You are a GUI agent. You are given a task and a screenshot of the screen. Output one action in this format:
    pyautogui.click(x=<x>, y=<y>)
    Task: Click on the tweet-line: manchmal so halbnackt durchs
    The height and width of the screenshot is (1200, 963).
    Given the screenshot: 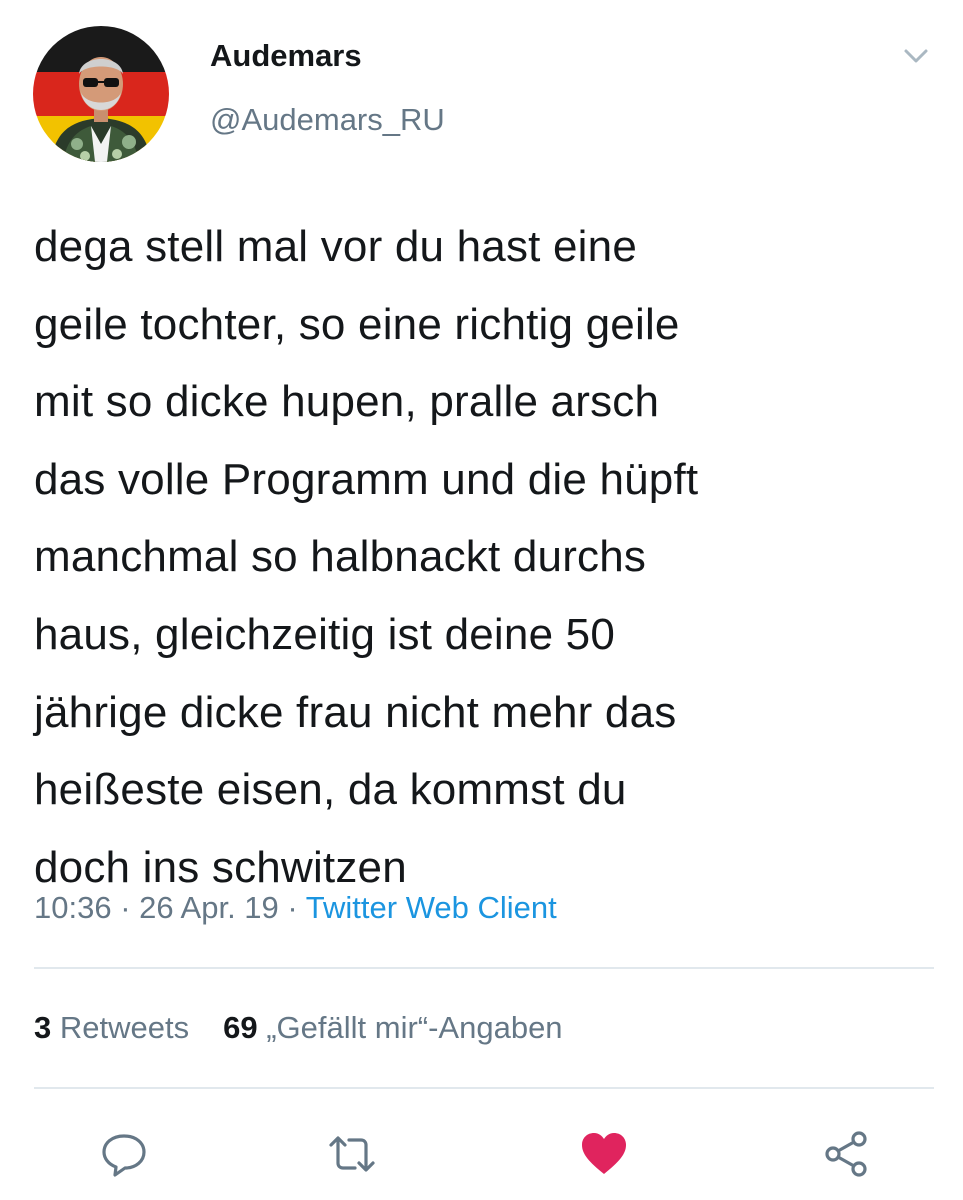 What is the action you would take?
    pyautogui.click(x=340, y=557)
    